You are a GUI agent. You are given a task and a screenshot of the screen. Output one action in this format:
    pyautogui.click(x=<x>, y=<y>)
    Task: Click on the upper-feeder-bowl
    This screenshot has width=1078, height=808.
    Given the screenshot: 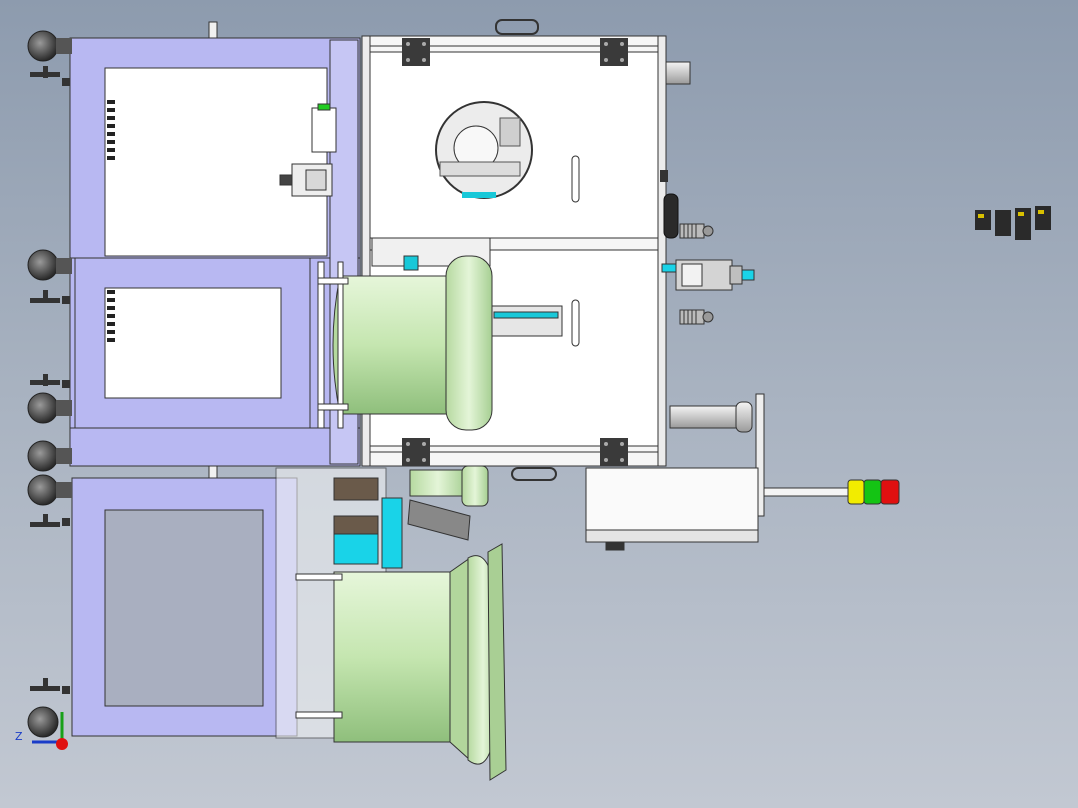 What is the action you would take?
    pyautogui.click(x=405, y=343)
    